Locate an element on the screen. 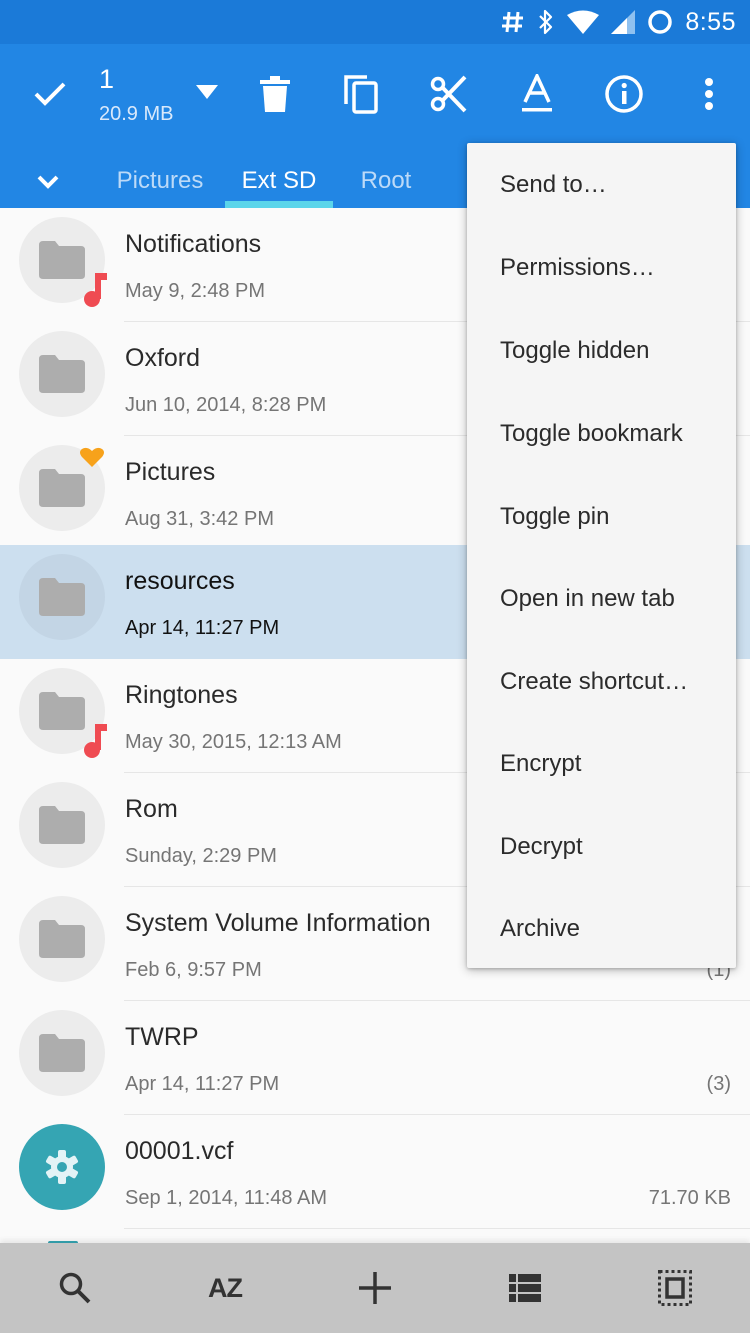 Image resolution: width=750 pixels, height=1333 pixels. file-name: 00001.vcf is located at coordinates (179, 1151).